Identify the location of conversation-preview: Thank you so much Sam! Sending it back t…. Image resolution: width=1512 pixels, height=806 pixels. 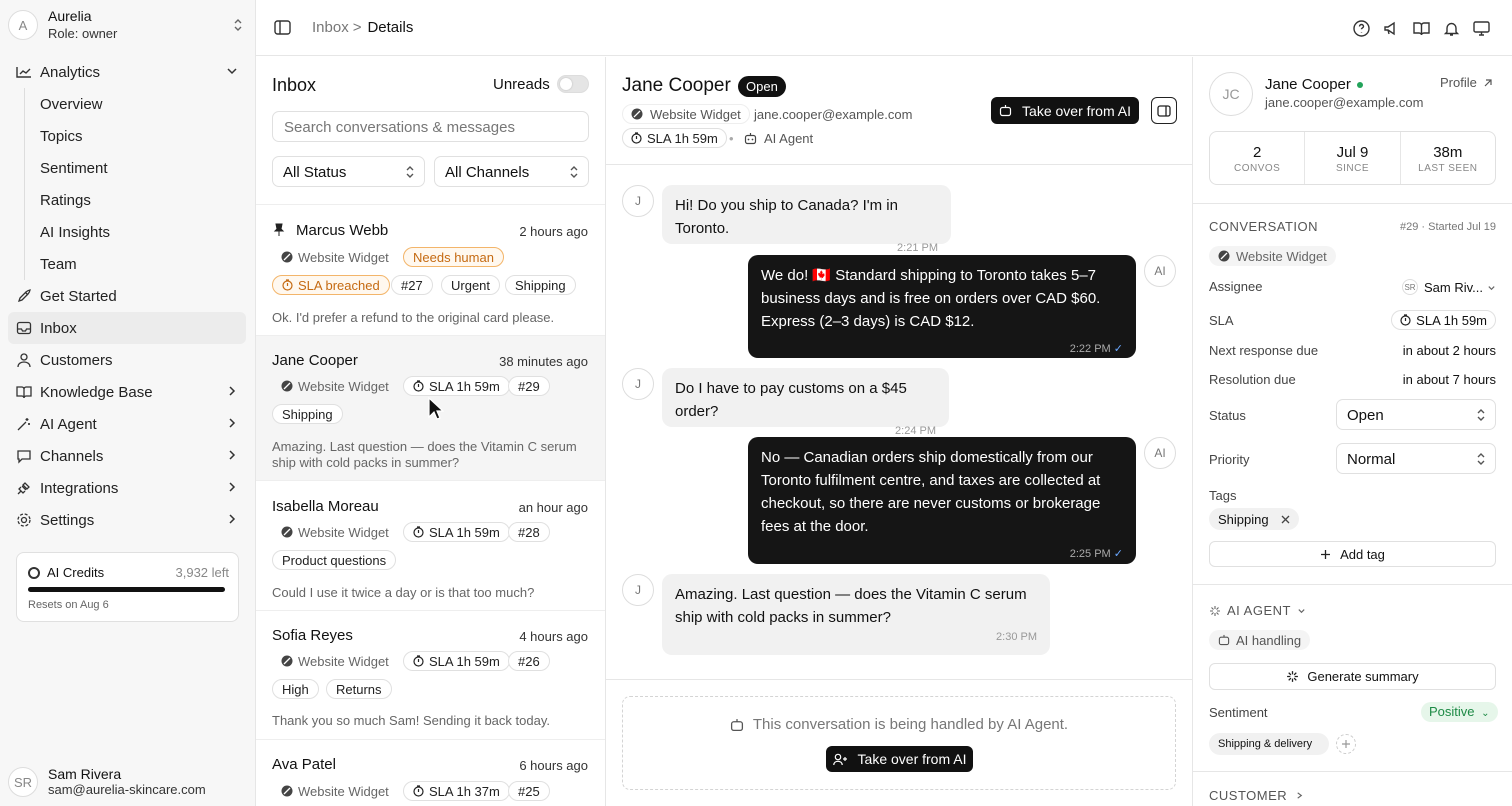
(411, 720).